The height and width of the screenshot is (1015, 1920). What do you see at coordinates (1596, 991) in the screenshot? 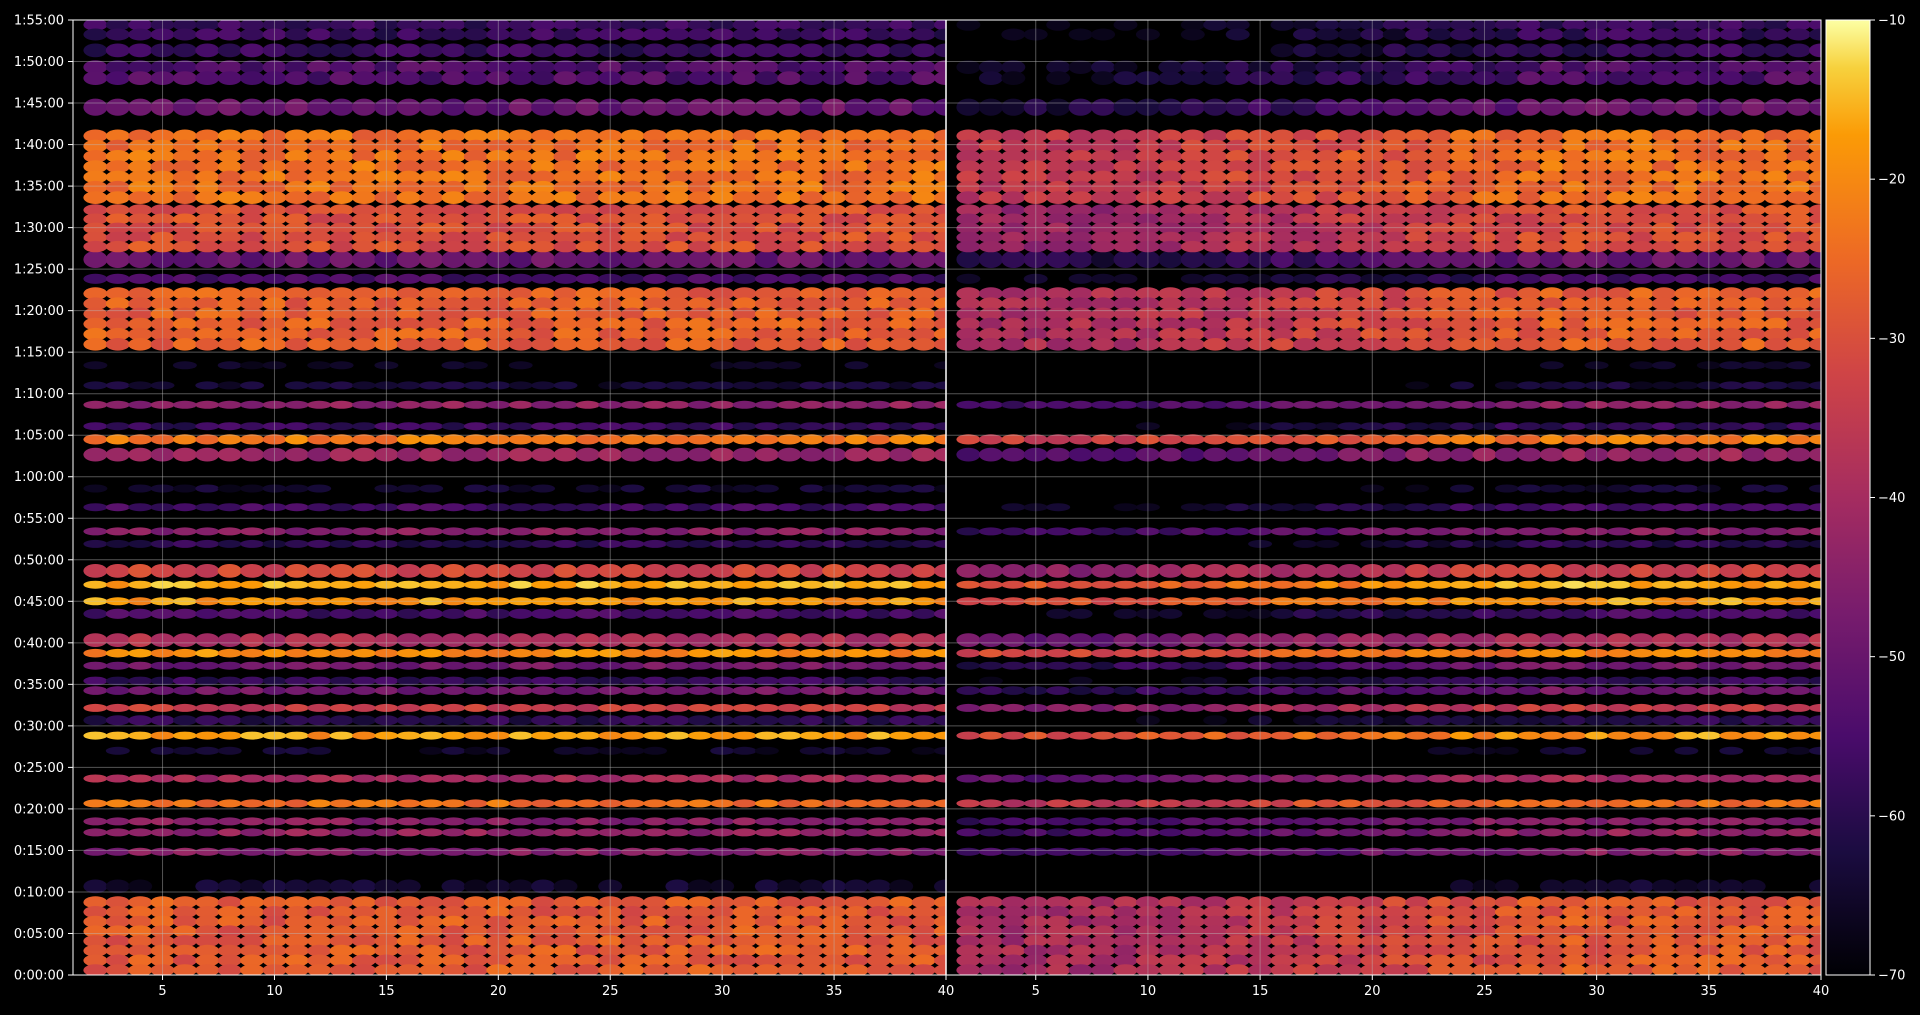
I see `x-tick-label: 30` at bounding box center [1596, 991].